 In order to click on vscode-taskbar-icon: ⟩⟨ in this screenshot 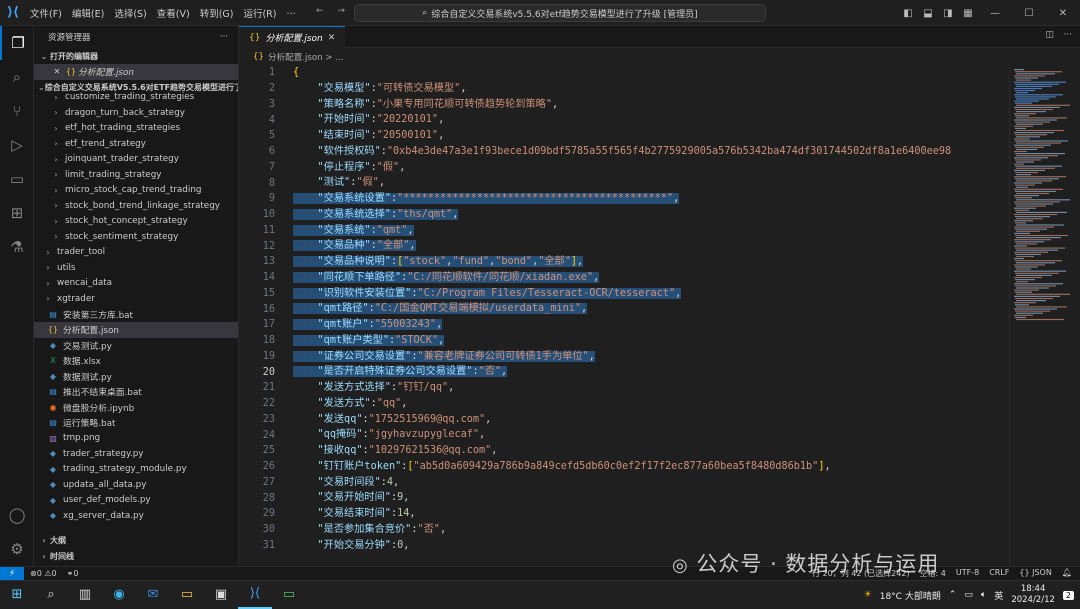, I will do `click(255, 595)`.